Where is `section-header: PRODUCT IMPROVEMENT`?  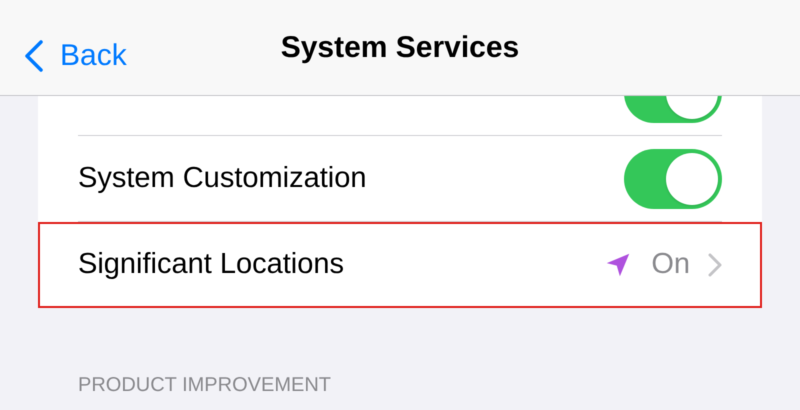 section-header: PRODUCT IMPROVEMENT is located at coordinates (205, 385).